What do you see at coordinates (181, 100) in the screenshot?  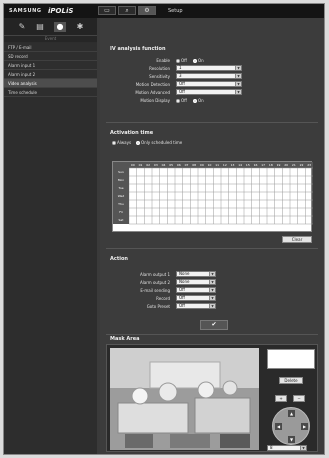 I see `motion-display-off-radio: Off` at bounding box center [181, 100].